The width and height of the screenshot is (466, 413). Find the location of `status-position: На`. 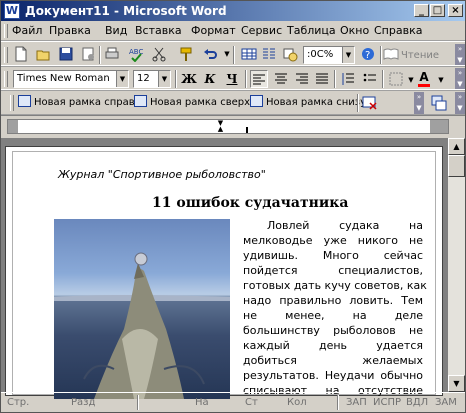

status-position: На is located at coordinates (202, 402).